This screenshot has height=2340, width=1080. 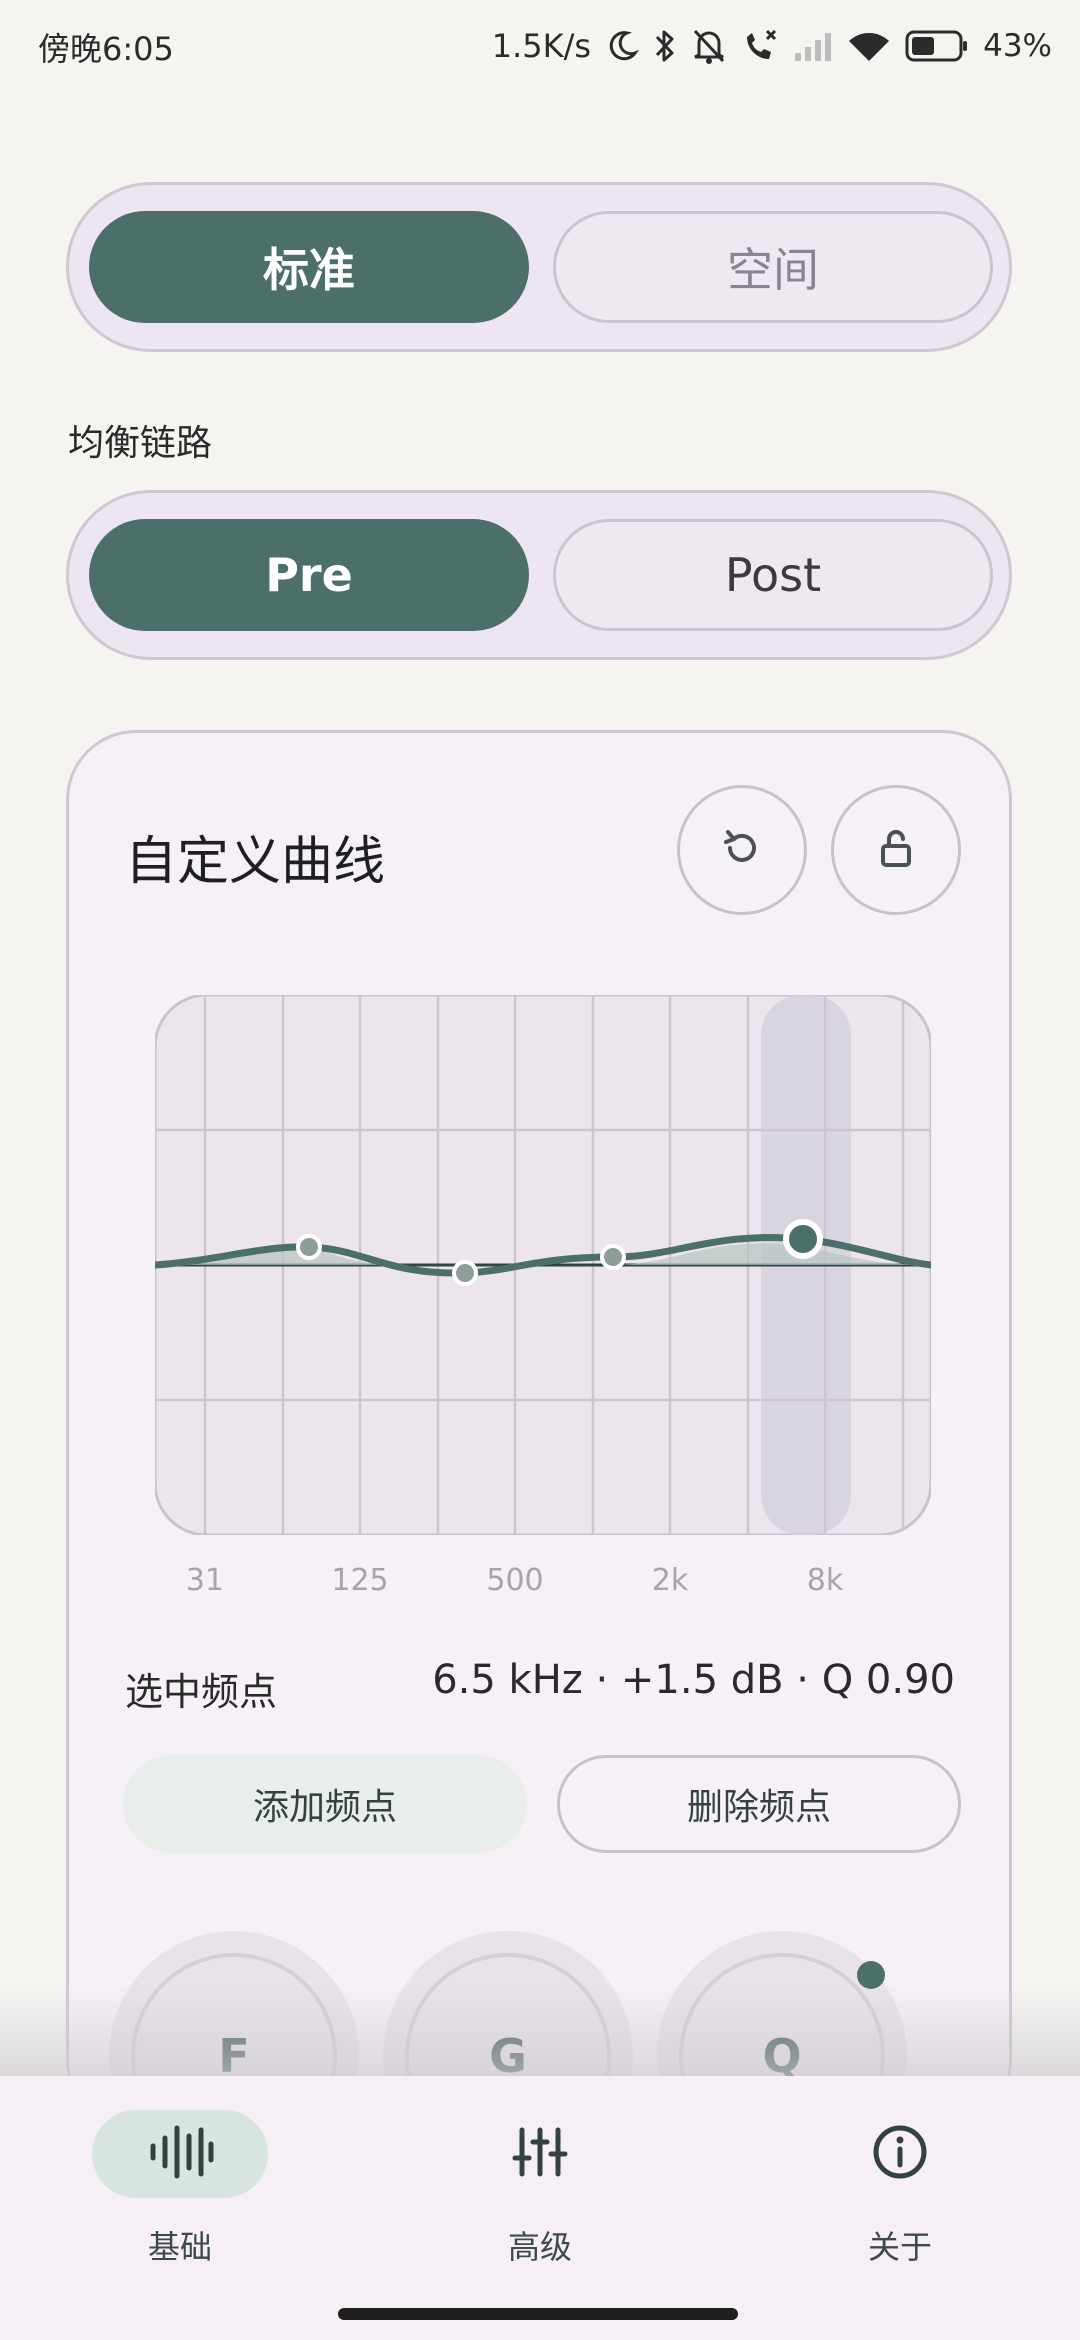 What do you see at coordinates (539, 267) in the screenshot?
I see `mode-segment: 标准 空间` at bounding box center [539, 267].